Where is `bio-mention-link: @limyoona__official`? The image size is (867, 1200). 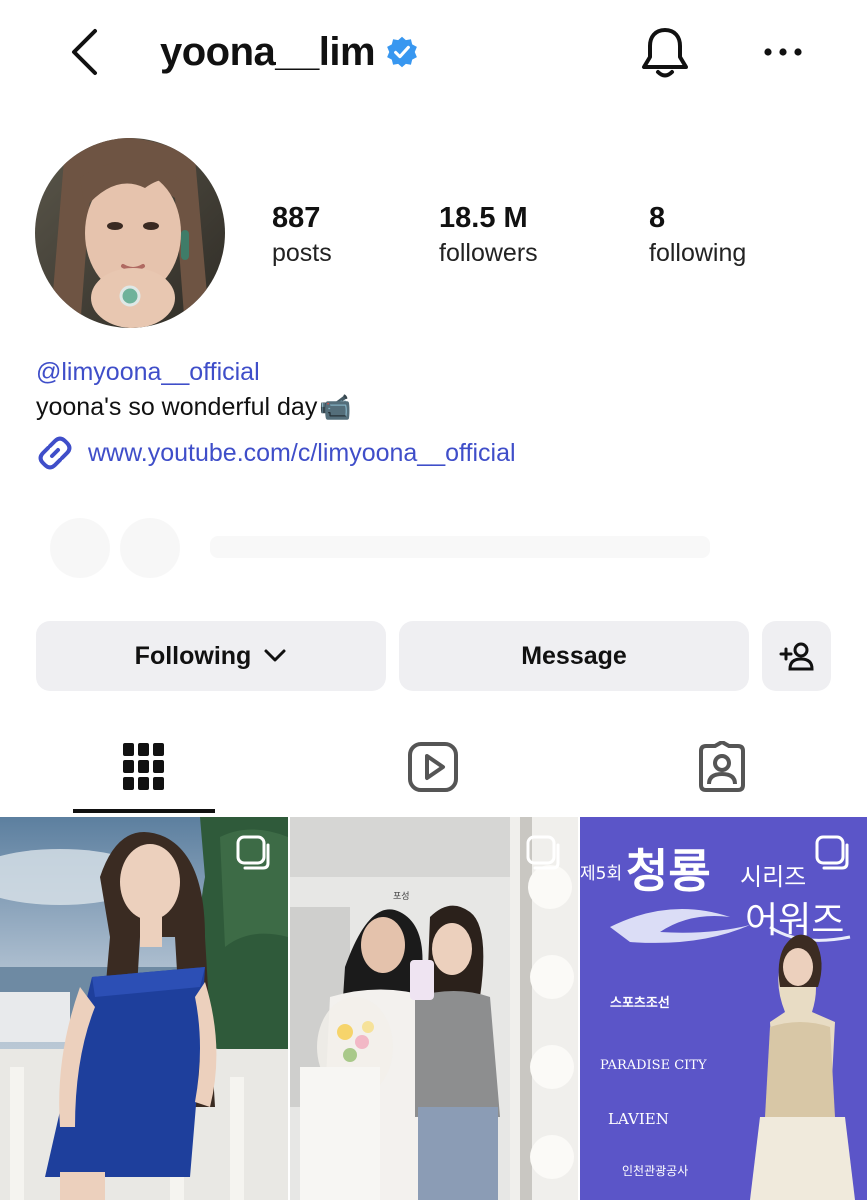 bio-mention-link: @limyoona__official is located at coordinates (148, 372).